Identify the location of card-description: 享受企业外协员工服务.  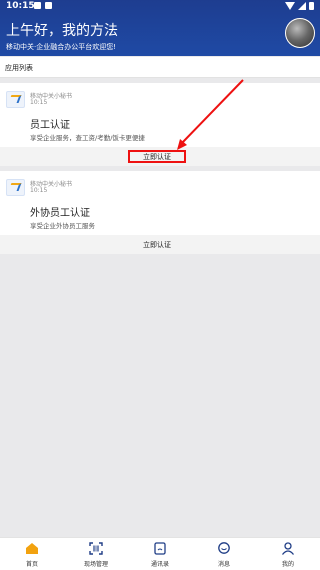
(62, 226).